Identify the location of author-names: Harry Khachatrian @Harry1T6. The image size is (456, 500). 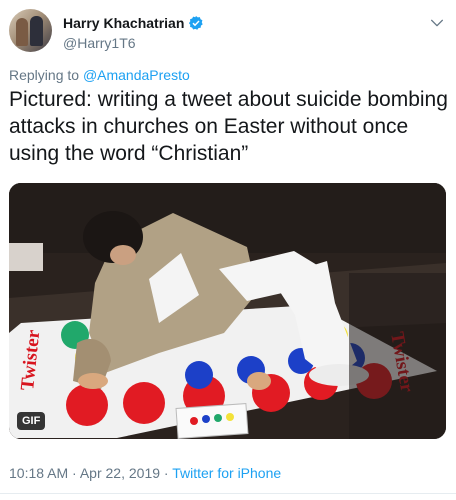
(133, 33).